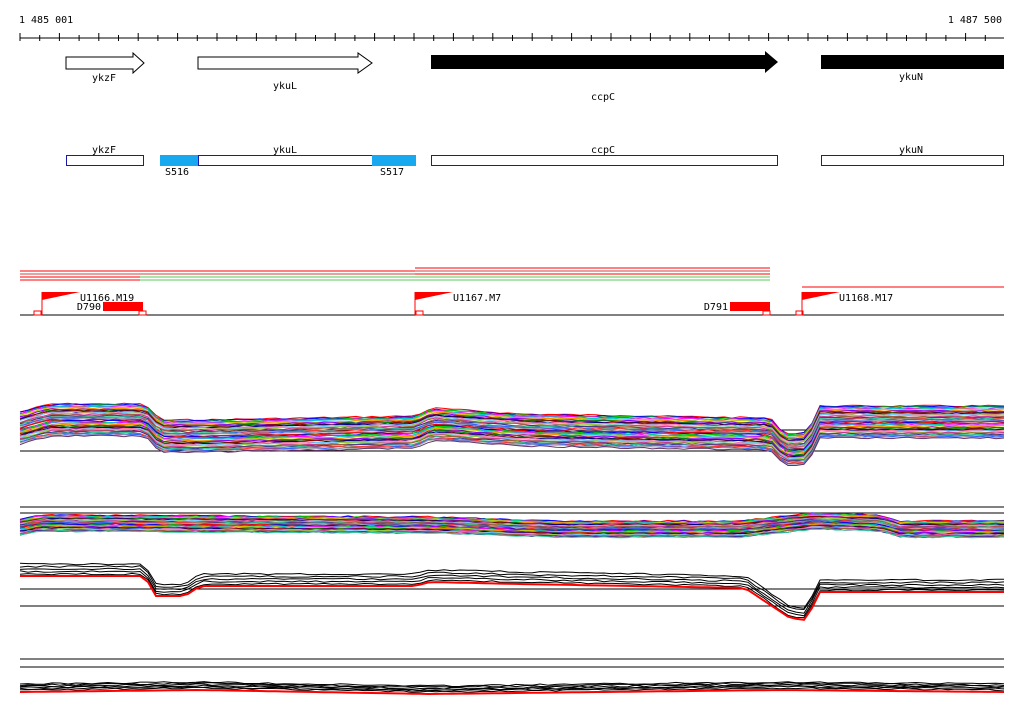  What do you see at coordinates (603, 97) in the screenshot?
I see `gene-label-ccpC: ccpC` at bounding box center [603, 97].